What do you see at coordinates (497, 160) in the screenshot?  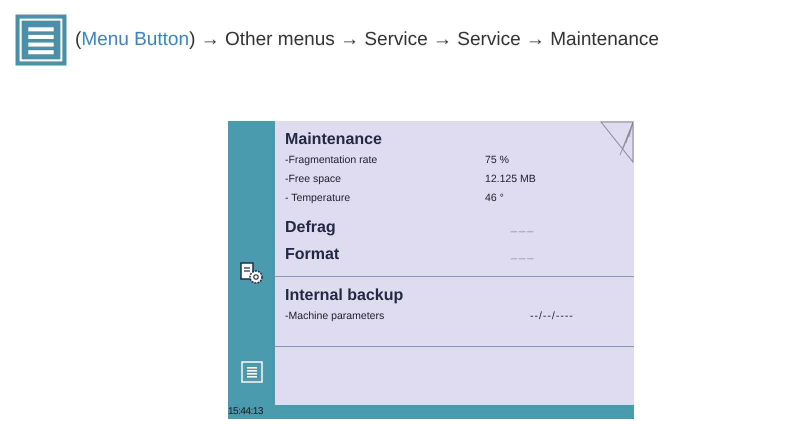 I see `row-value: 75 %` at bounding box center [497, 160].